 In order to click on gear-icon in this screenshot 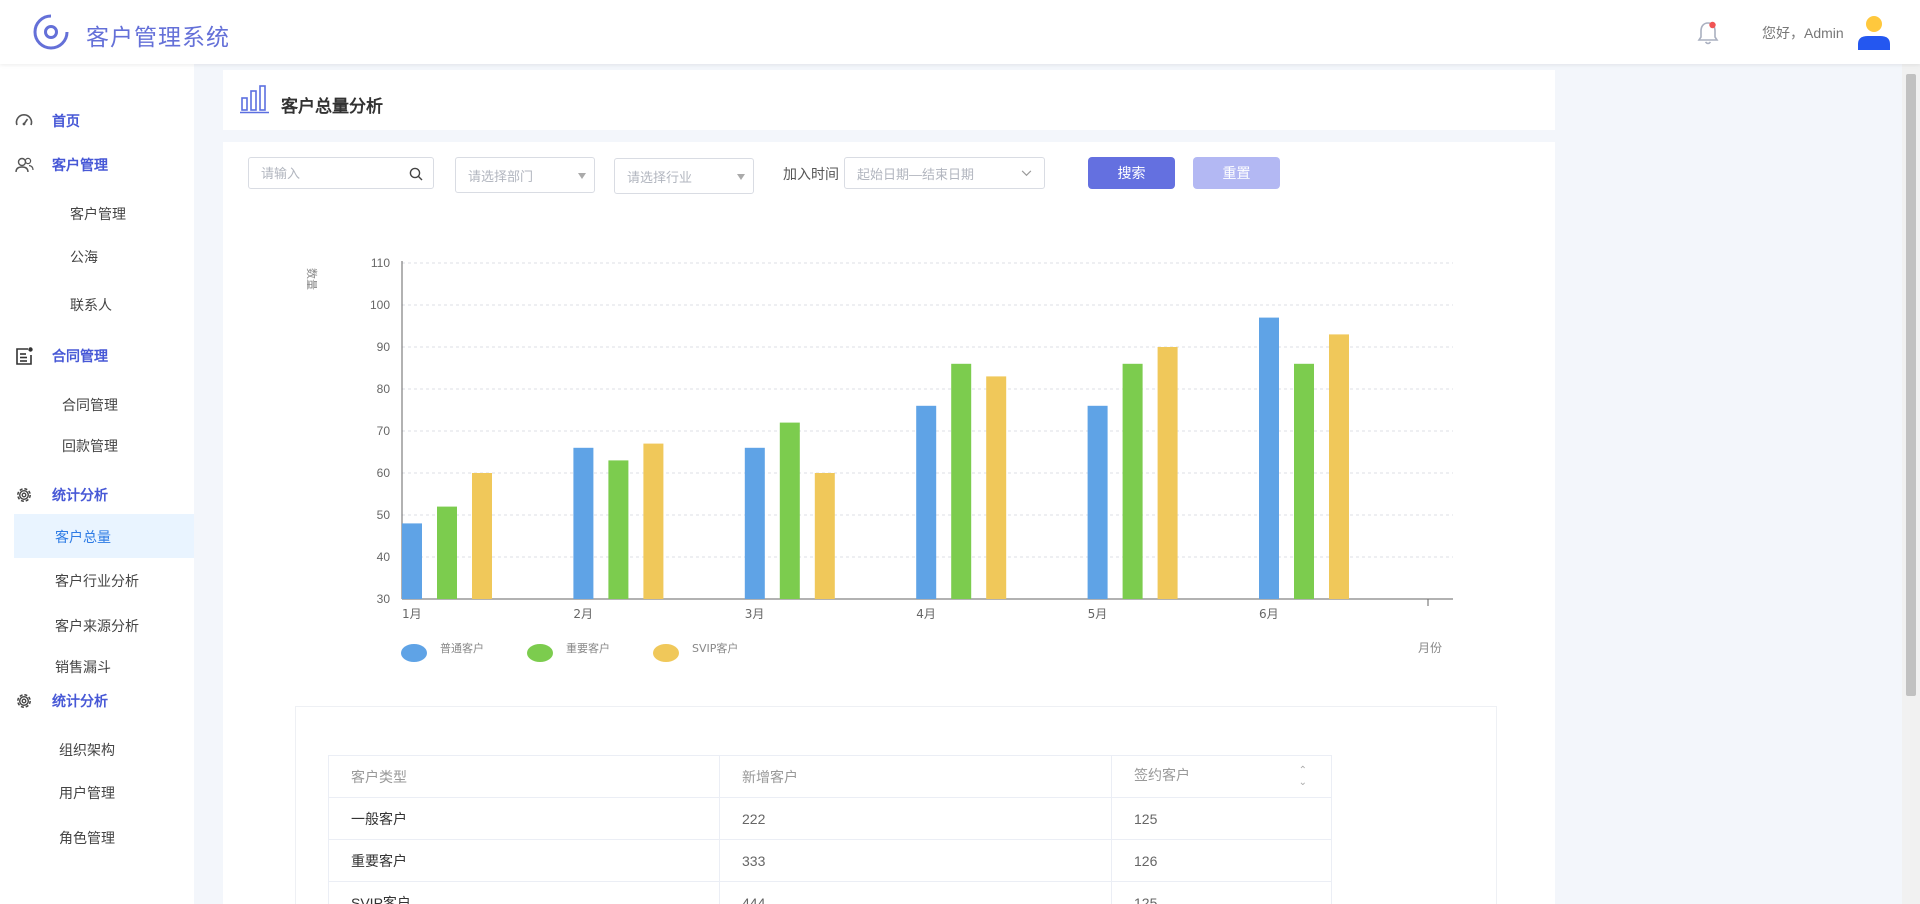, I will do `click(24, 701)`.